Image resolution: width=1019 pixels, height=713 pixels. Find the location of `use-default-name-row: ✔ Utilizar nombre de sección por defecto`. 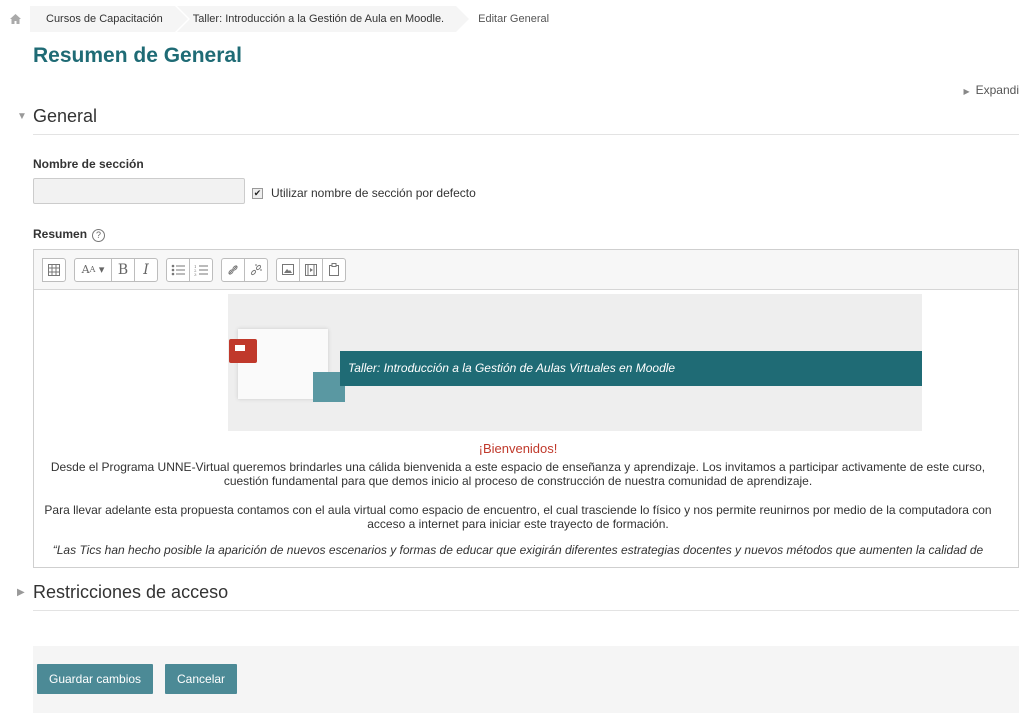

use-default-name-row: ✔ Utilizar nombre de sección por defecto is located at coordinates (364, 193).